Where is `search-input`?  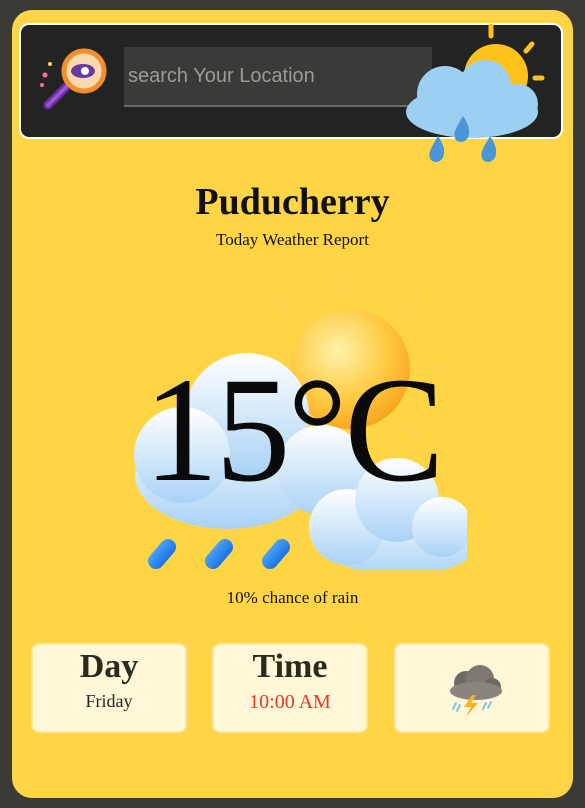
search-input is located at coordinates (278, 77).